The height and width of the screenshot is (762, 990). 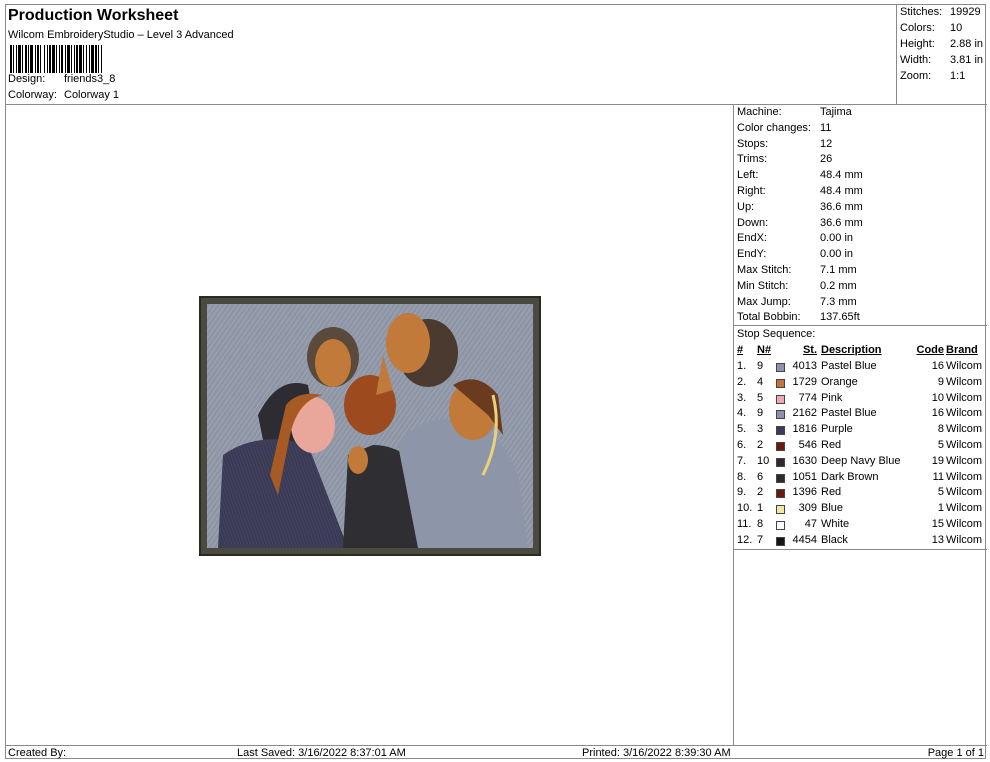 What do you see at coordinates (742, 445) in the screenshot?
I see `row-index: 6.` at bounding box center [742, 445].